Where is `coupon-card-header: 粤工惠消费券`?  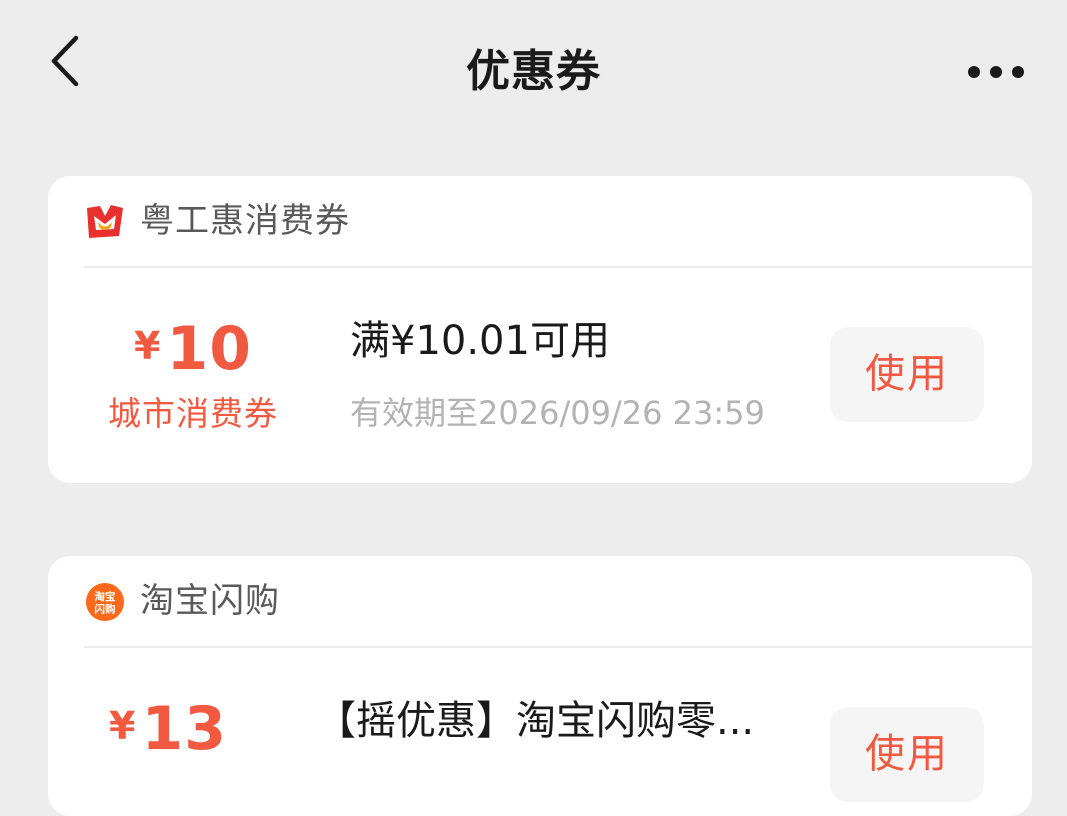 coupon-card-header: 粤工惠消费券 is located at coordinates (558, 222).